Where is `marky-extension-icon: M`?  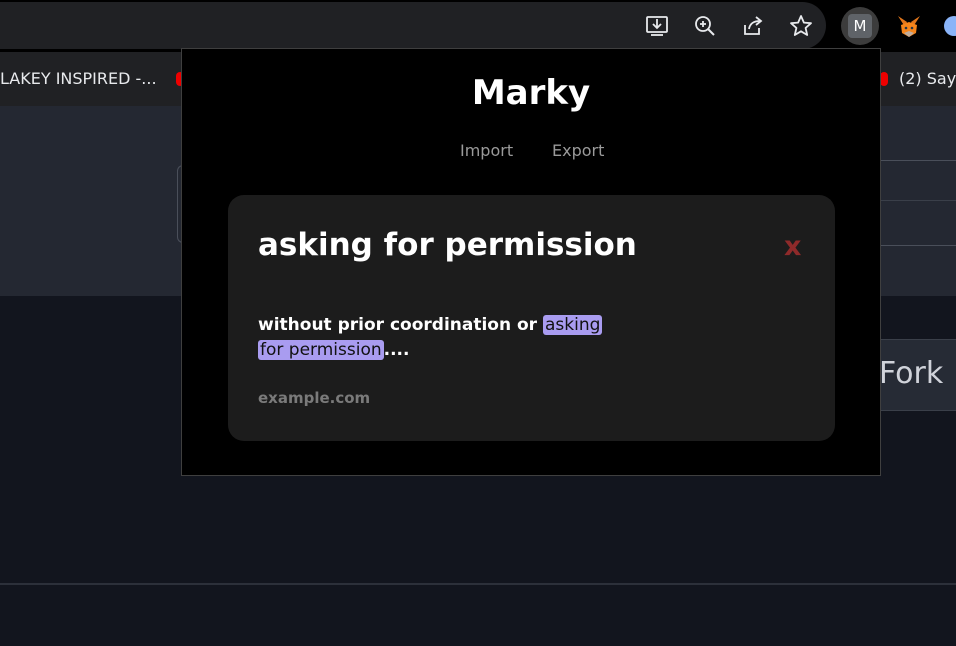
marky-extension-icon: M is located at coordinates (860, 26).